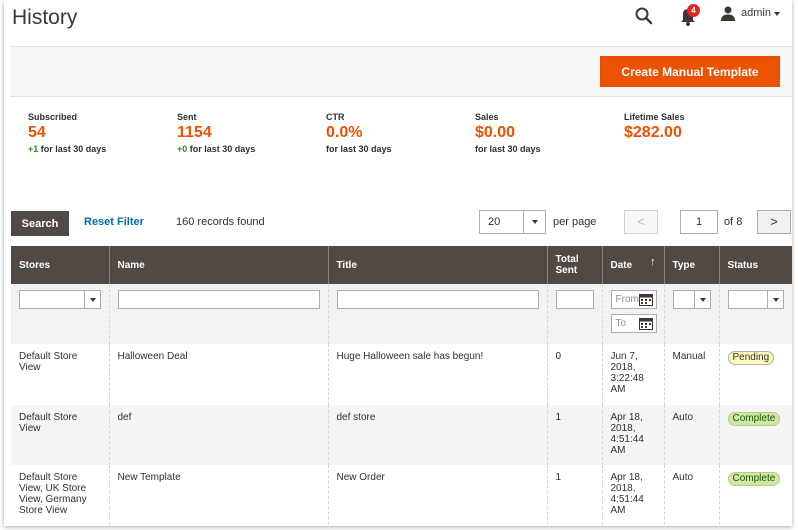 Image resolution: width=798 pixels, height=530 pixels. What do you see at coordinates (693, 10) in the screenshot?
I see `notification-badge: 4` at bounding box center [693, 10].